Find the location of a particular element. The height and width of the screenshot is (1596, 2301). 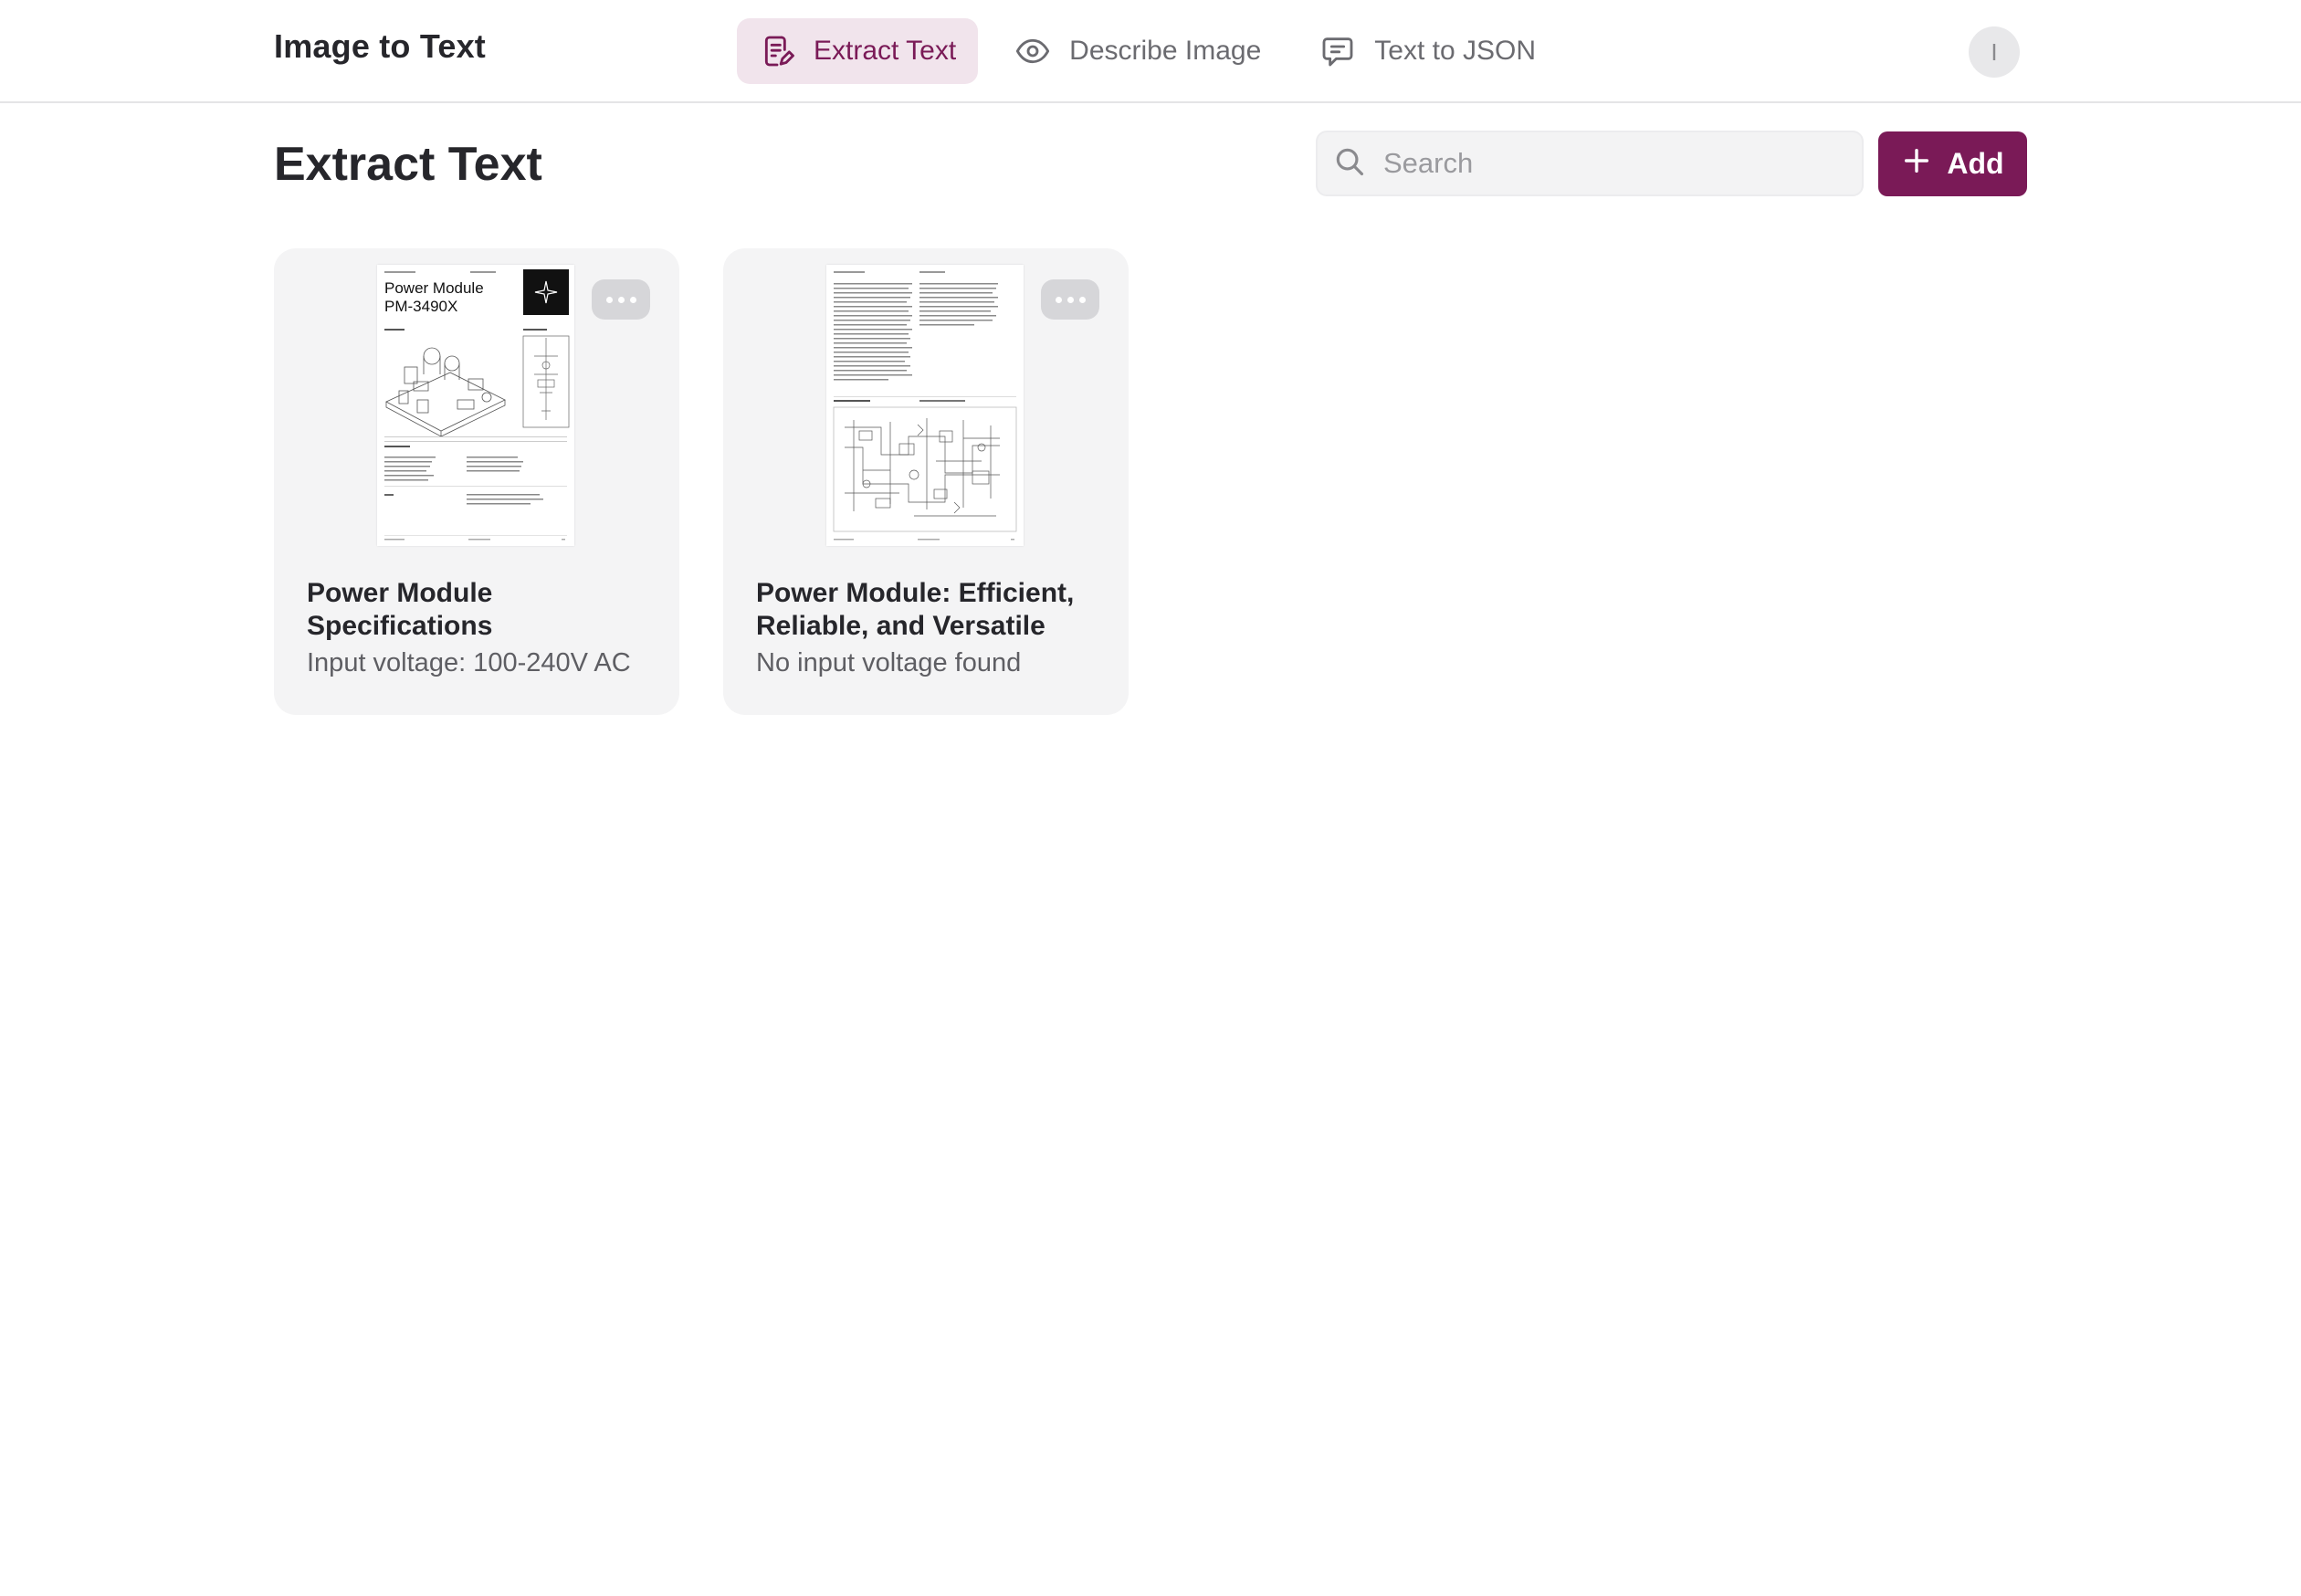

card-subtitle: Input voltage: 100-240V AC is located at coordinates (469, 662).